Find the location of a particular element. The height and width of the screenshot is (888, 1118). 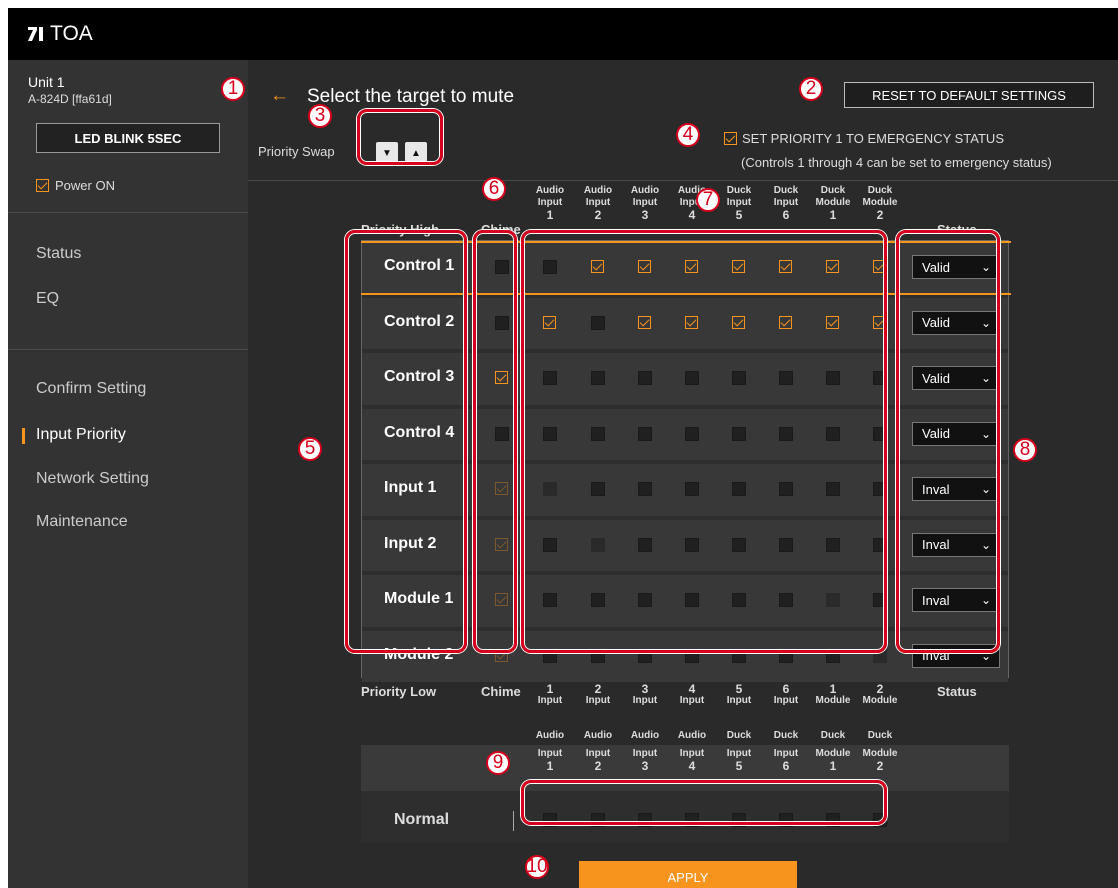

callout-marker: 8 is located at coordinates (1025, 450).